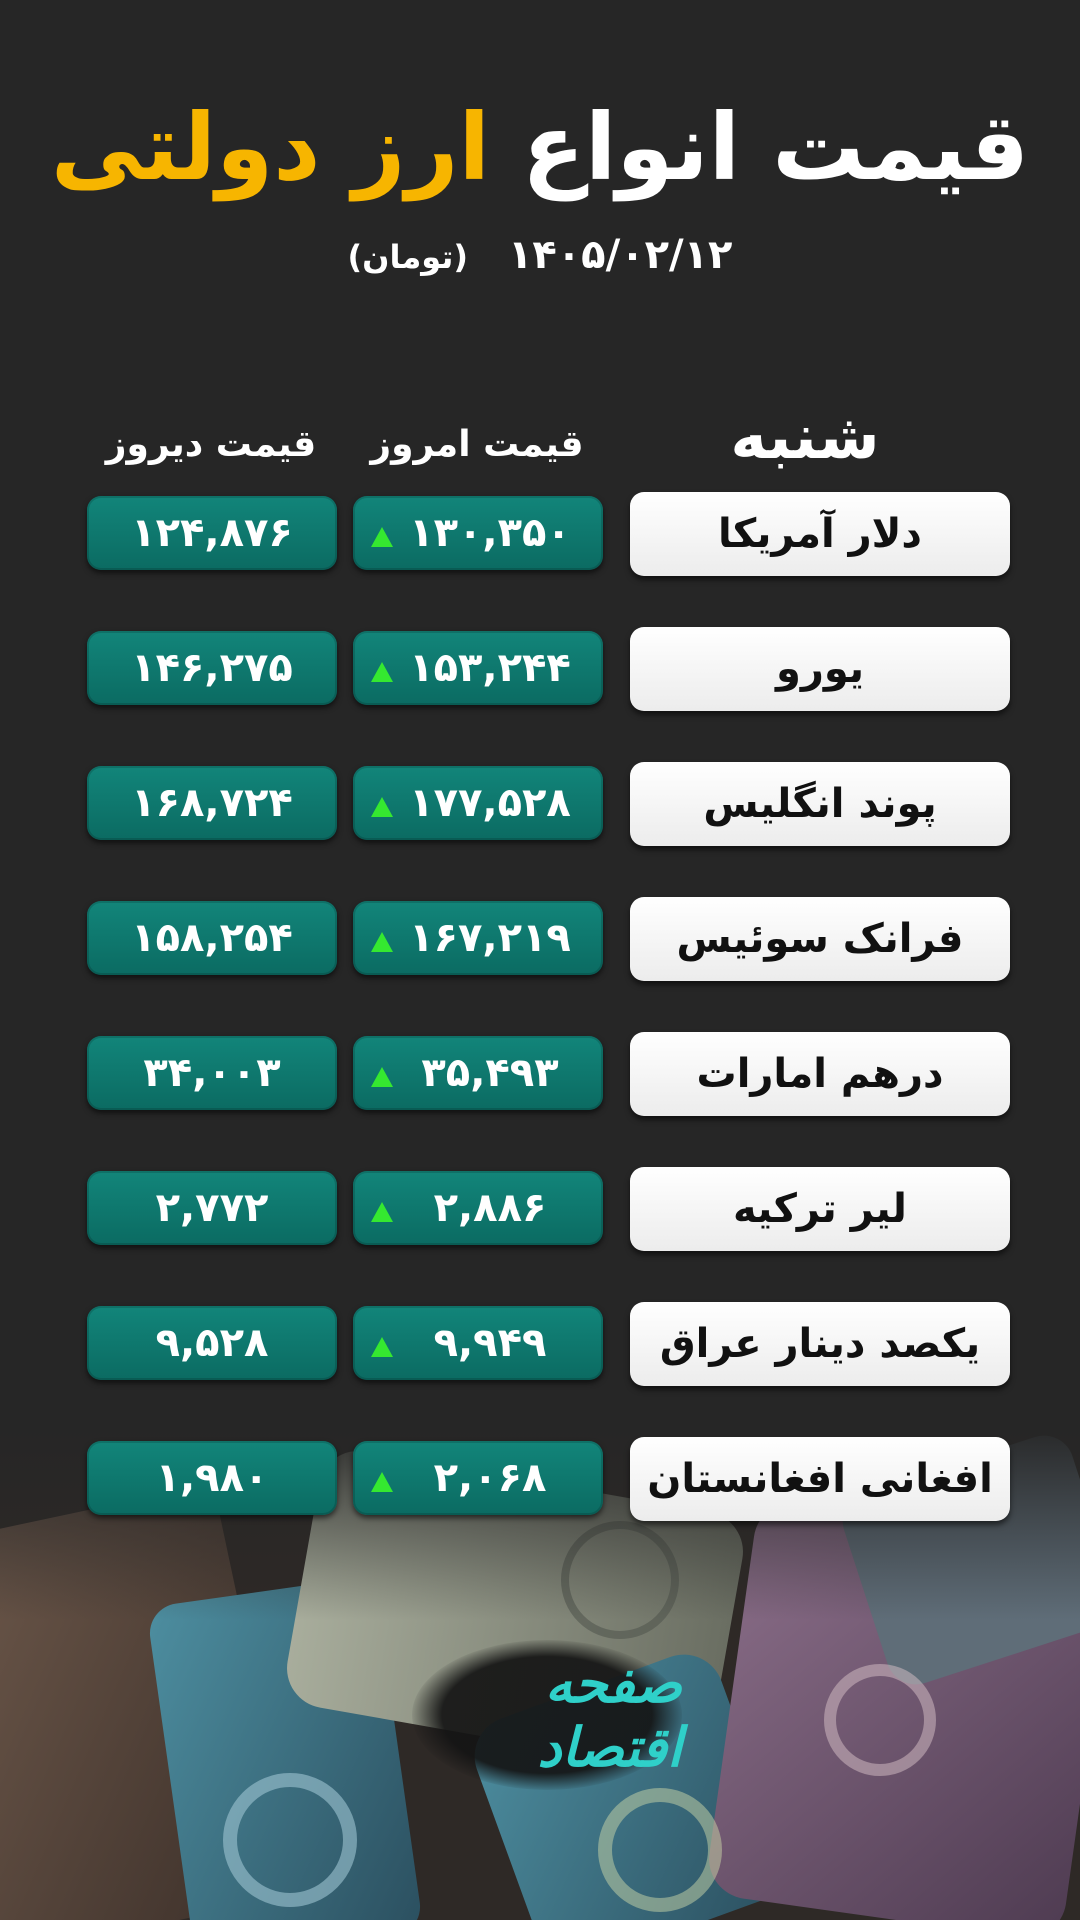  I want to click on currency-name: افغانی افغانستان, so click(820, 1479).